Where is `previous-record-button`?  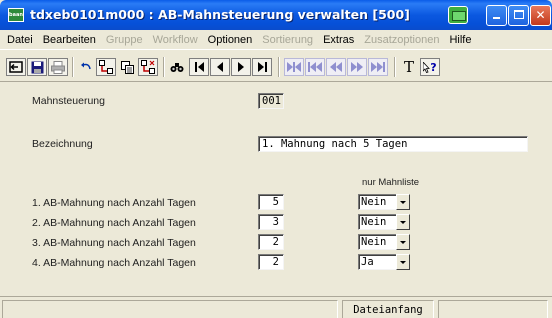
previous-record-button is located at coordinates (220, 67).